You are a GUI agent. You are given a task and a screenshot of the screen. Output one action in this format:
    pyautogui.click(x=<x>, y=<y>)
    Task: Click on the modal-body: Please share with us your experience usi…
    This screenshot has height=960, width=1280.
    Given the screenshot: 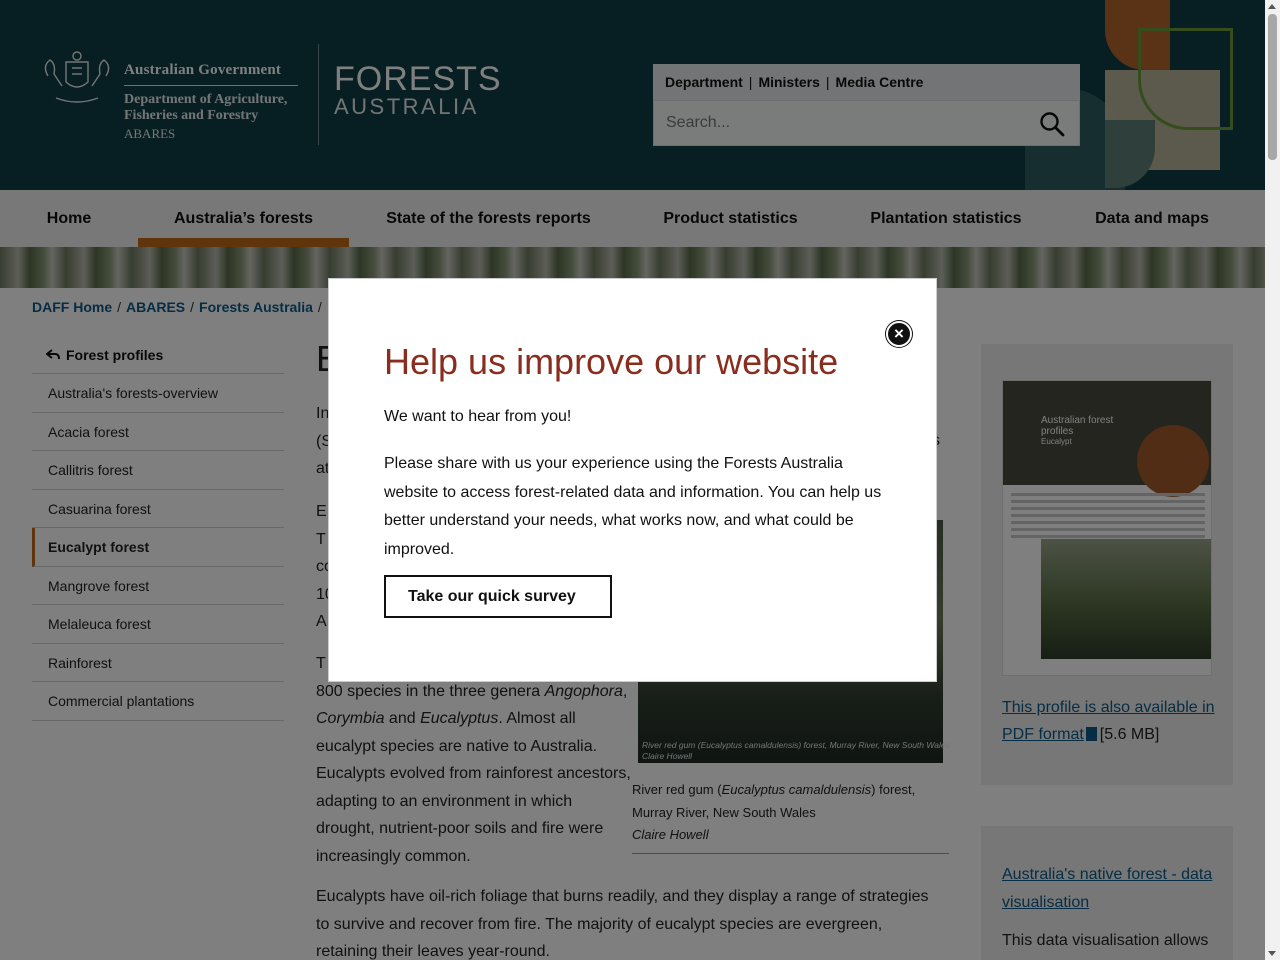 What is the action you would take?
    pyautogui.click(x=633, y=507)
    